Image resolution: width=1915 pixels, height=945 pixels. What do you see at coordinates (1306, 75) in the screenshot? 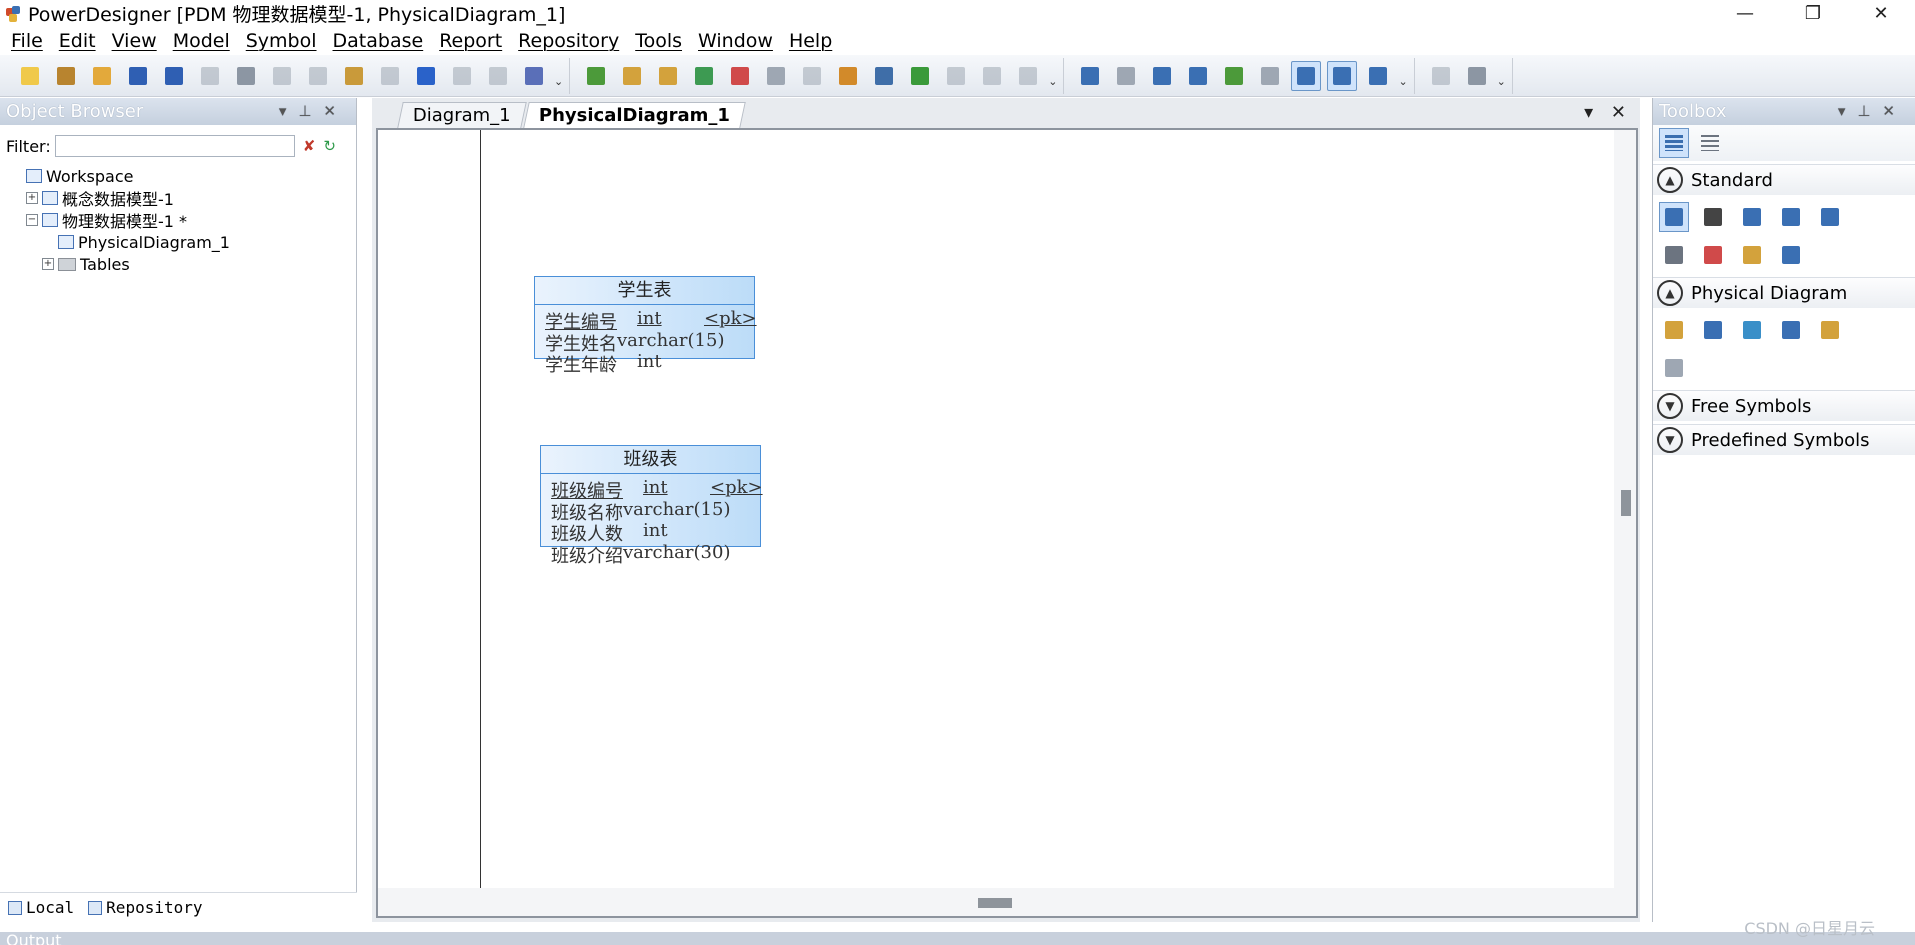
I see `zoom-page-button` at bounding box center [1306, 75].